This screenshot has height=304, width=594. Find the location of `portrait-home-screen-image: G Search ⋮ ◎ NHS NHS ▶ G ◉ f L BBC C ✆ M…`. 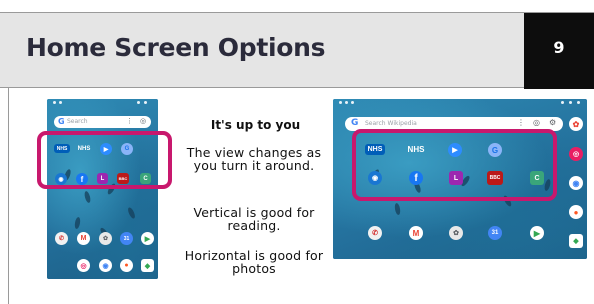

portrait-home-screen-image: G Search ⋮ ◎ NHS NHS ▶ G ◉ f L BBC C ✆ M… is located at coordinates (102, 189).